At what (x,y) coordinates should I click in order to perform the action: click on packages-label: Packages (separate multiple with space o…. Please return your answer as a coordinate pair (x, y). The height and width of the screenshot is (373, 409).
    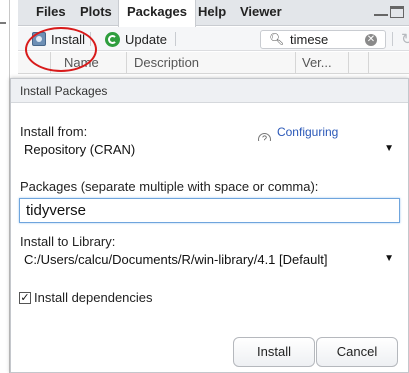
    Looking at the image, I should click on (169, 186).